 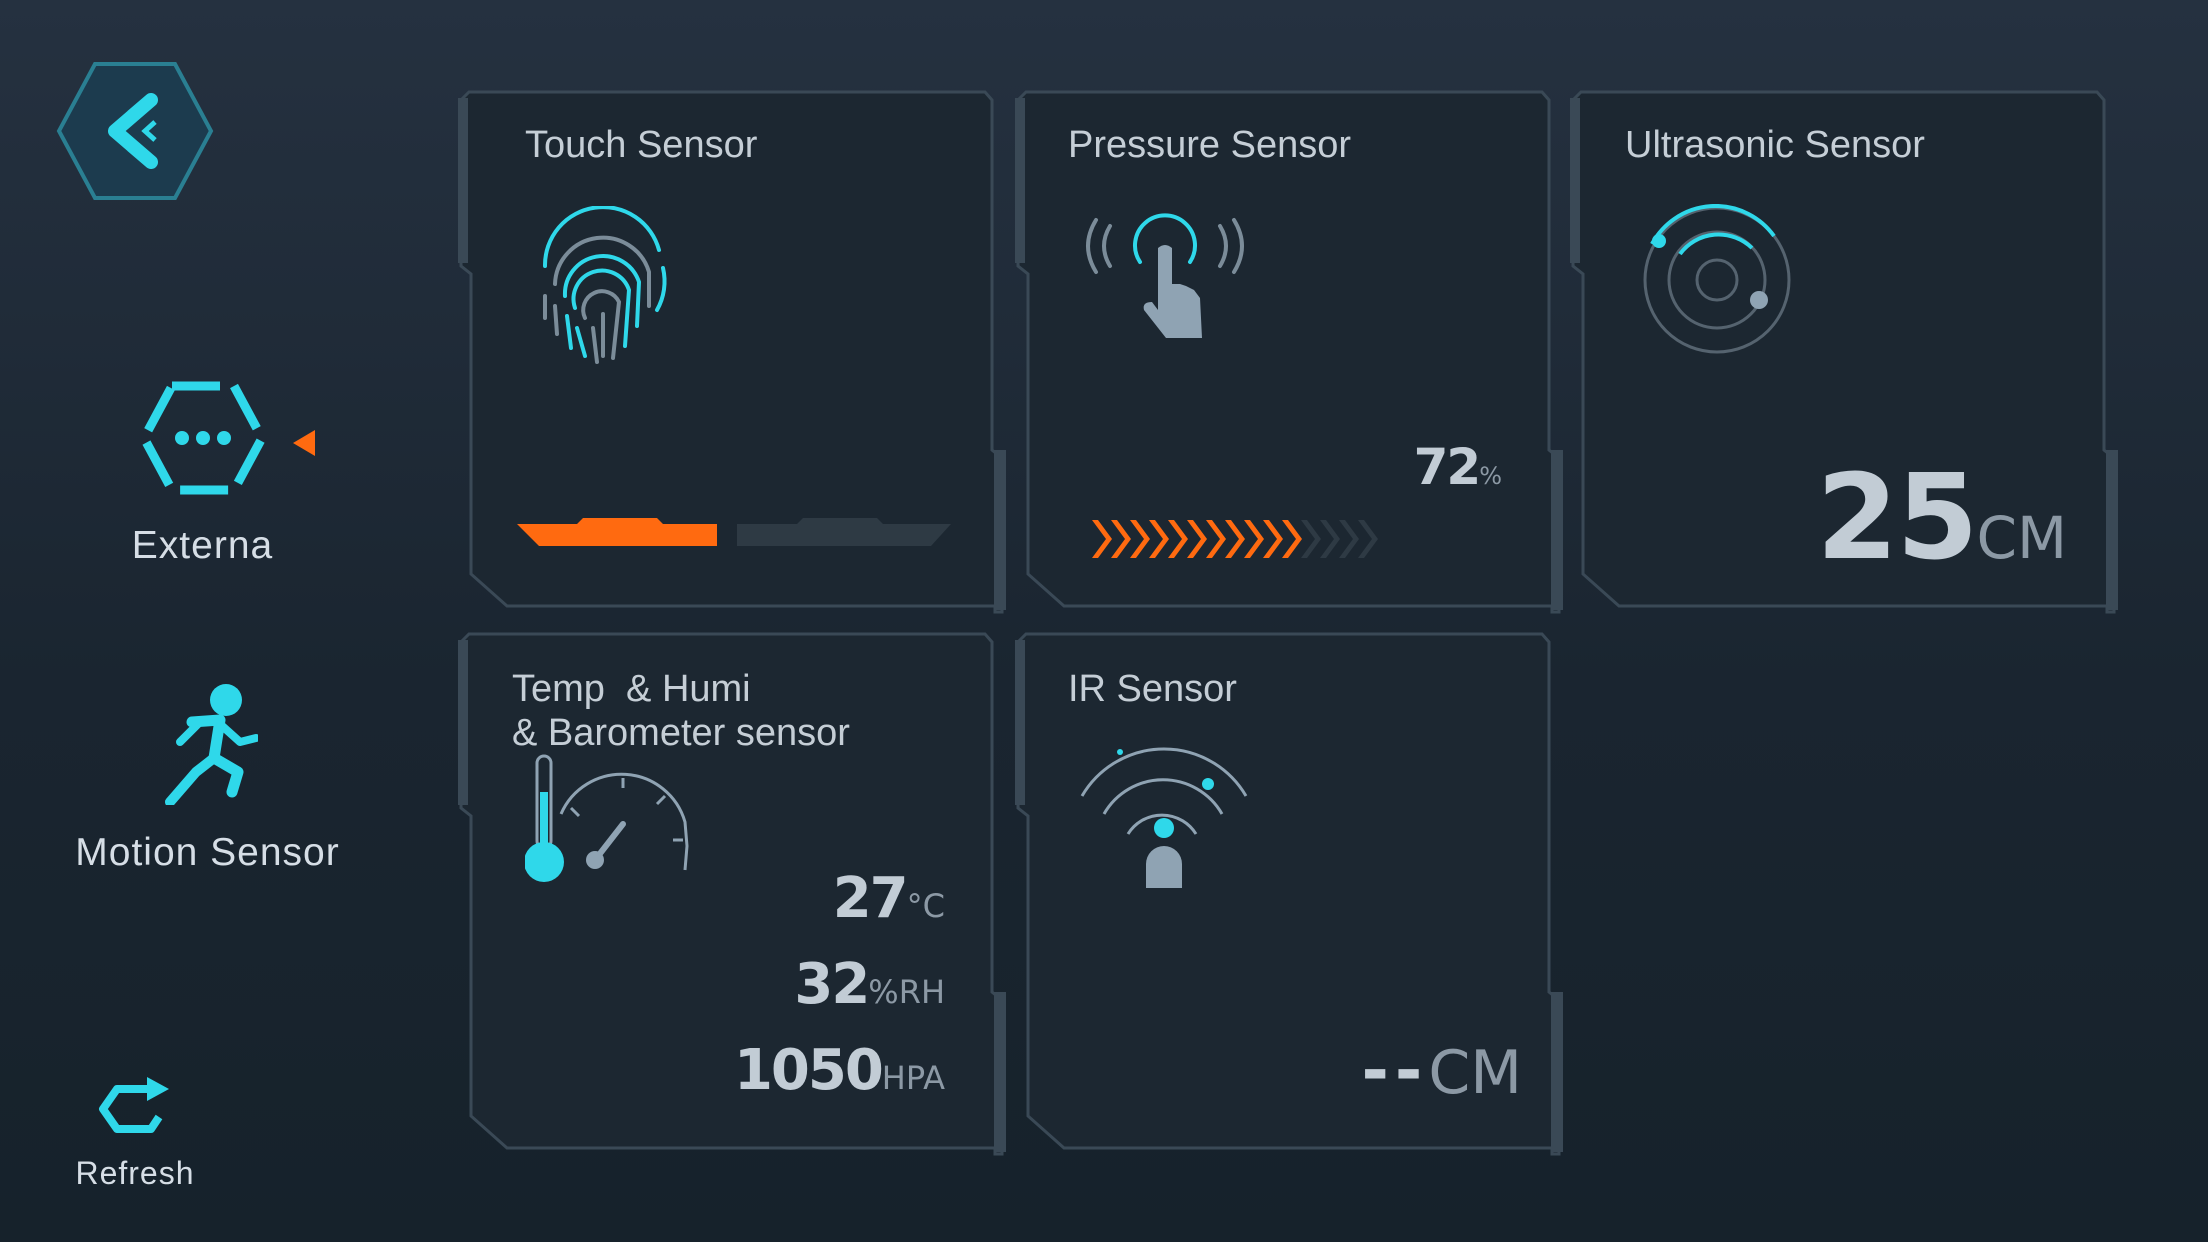 What do you see at coordinates (1717, 279) in the screenshot?
I see `radar-icon` at bounding box center [1717, 279].